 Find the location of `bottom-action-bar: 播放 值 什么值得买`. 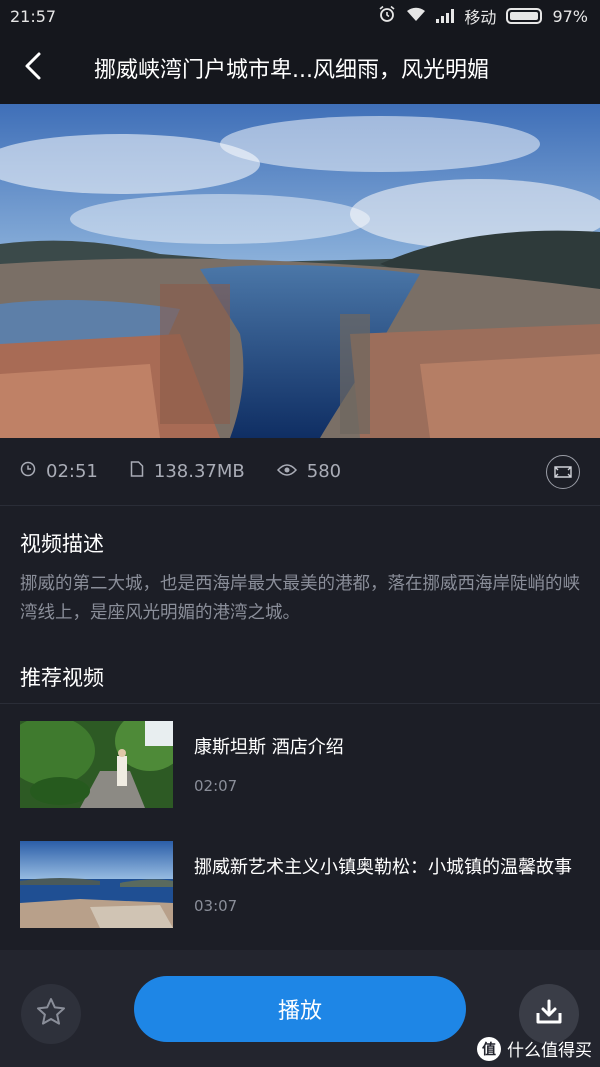

bottom-action-bar: 播放 值 什么值得买 is located at coordinates (300, 1008).